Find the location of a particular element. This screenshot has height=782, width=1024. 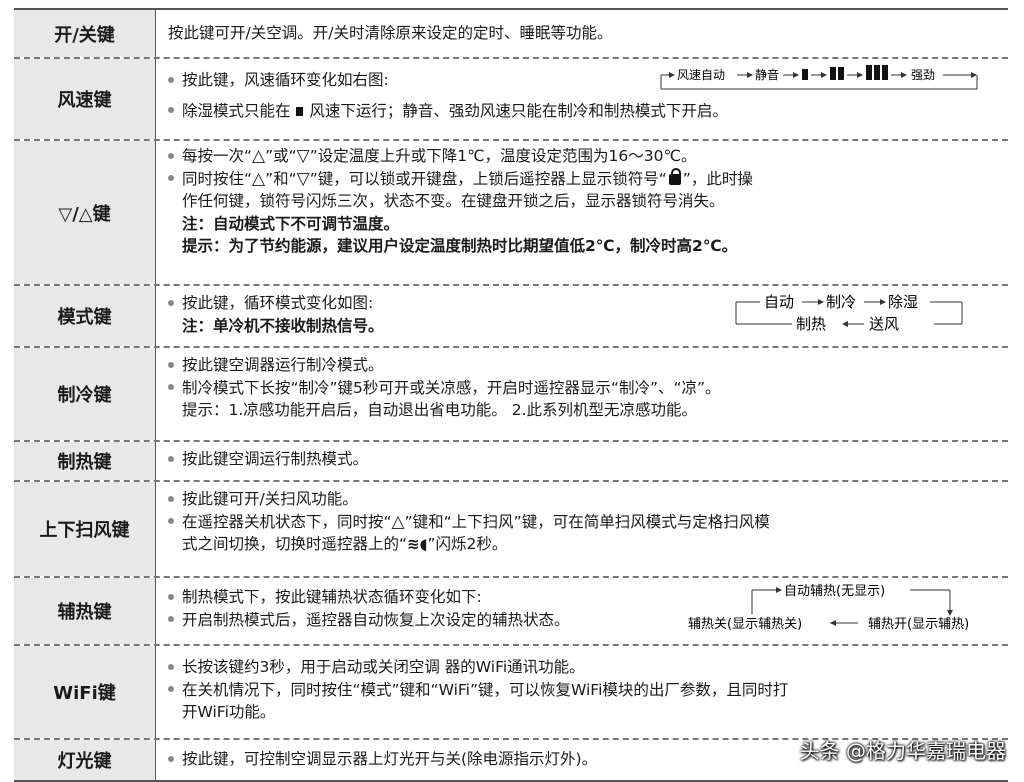

key-label: 风速键 is located at coordinates (85, 99).